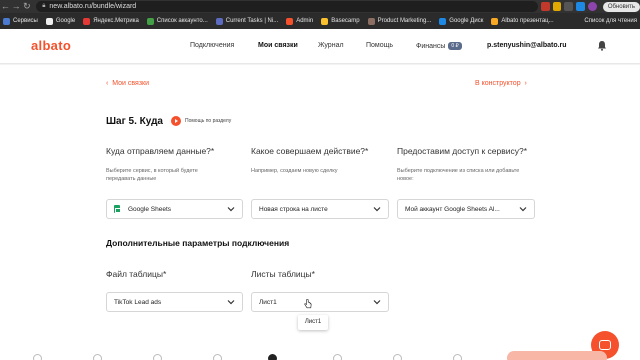 The width and height of the screenshot is (640, 360). What do you see at coordinates (272, 357) in the screenshot?
I see `progress-step-current` at bounding box center [272, 357].